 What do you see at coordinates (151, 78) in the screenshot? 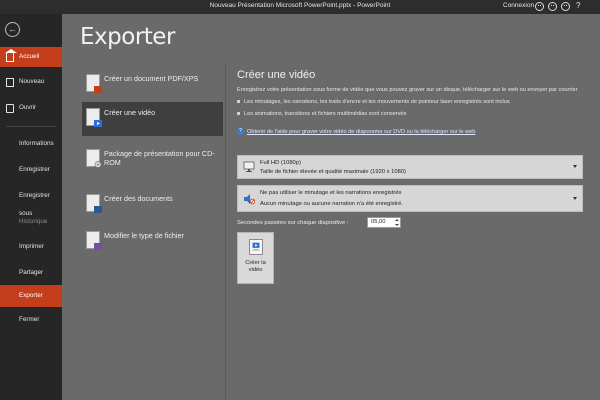
I see `export-option-label: Créer un document PDF/XPS` at bounding box center [151, 78].